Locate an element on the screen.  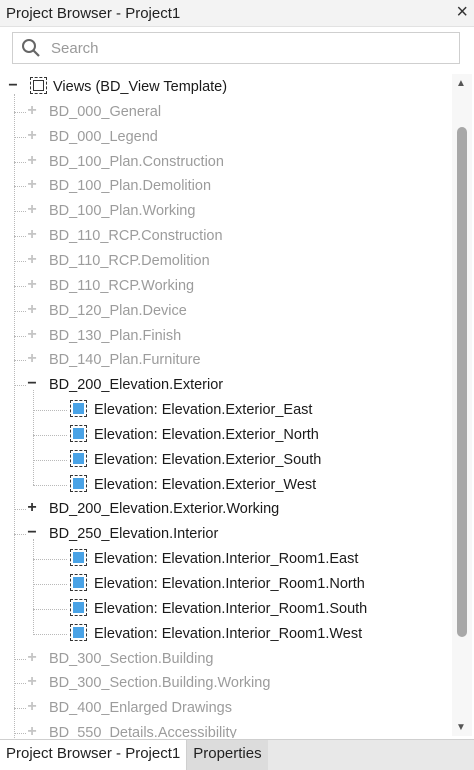
tree-node-label: BD_100_Plan.Working is located at coordinates (122, 211).